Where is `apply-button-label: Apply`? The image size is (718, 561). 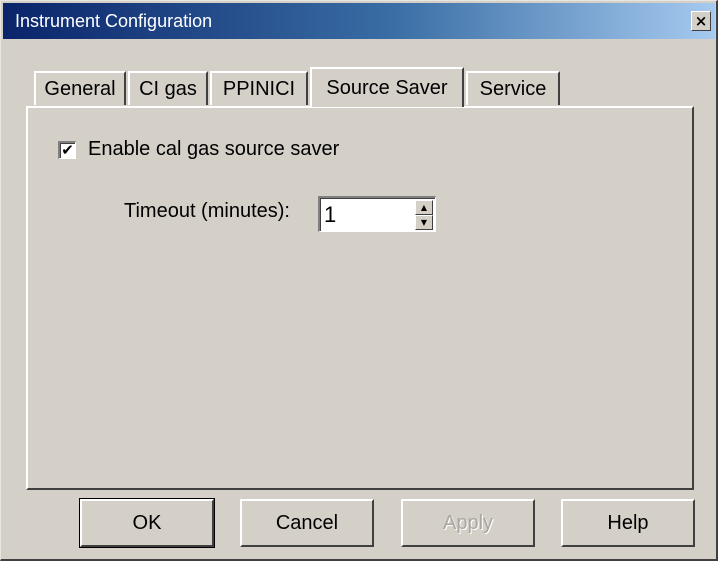 apply-button-label: Apply is located at coordinates (468, 522).